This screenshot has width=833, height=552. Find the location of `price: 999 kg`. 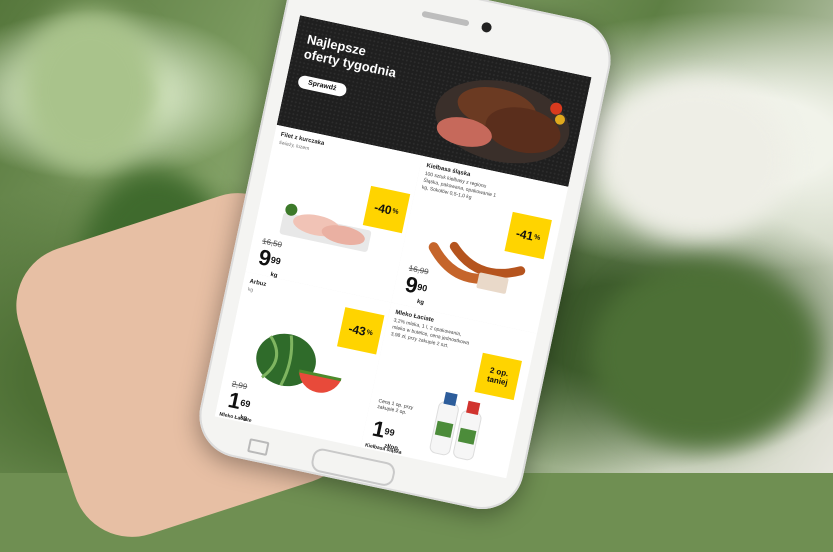

price: 999 kg is located at coordinates (269, 261).